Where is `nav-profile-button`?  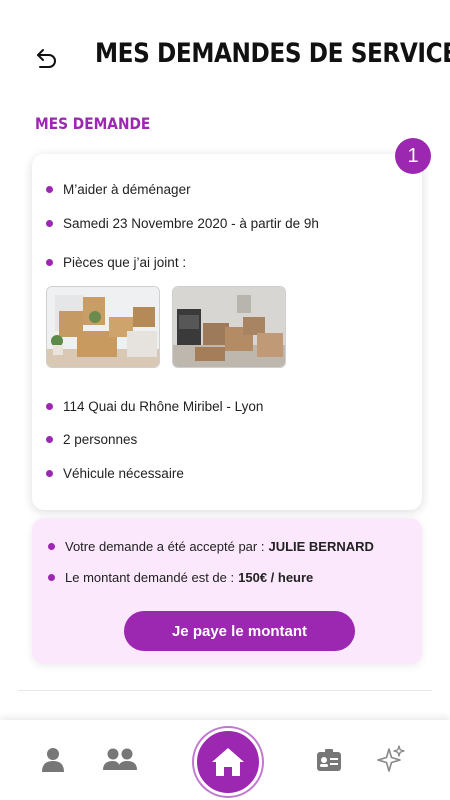
nav-profile-button is located at coordinates (53, 759).